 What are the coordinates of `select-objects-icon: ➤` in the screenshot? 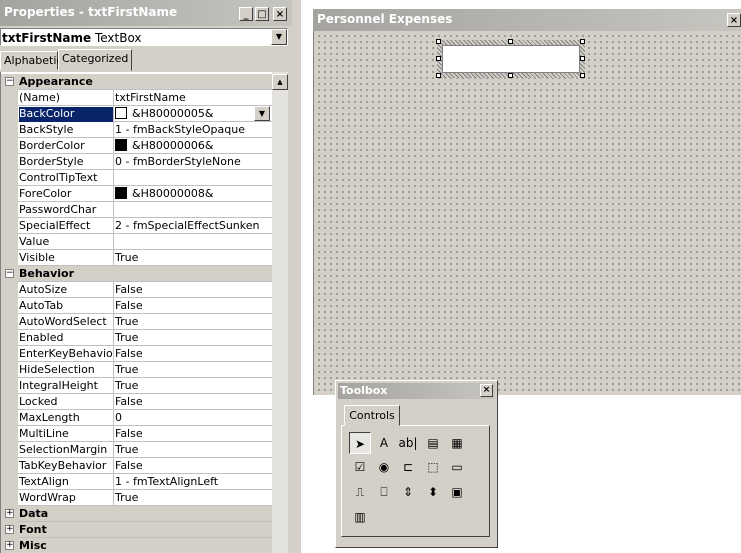 It's located at (360, 443).